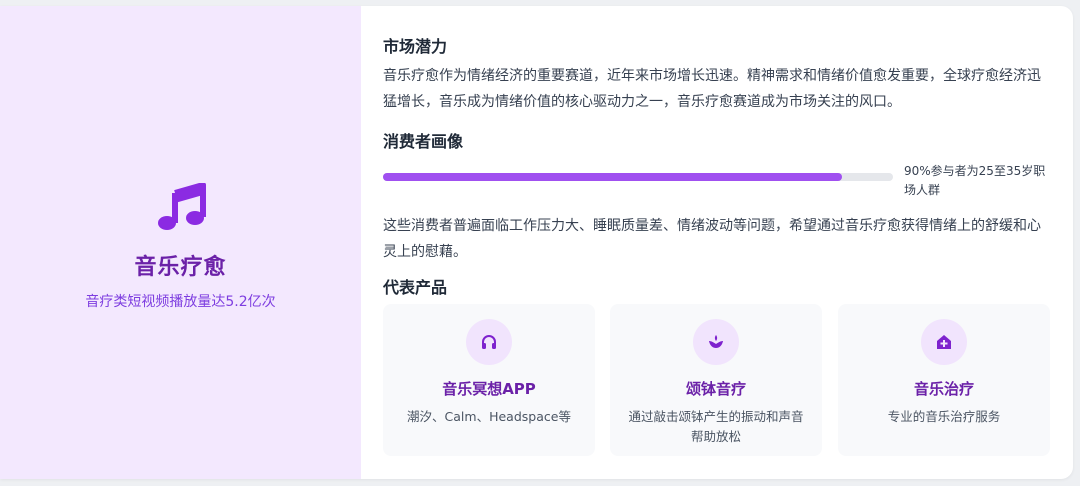 This screenshot has width=1080, height=486. What do you see at coordinates (943, 389) in the screenshot?
I see `product-name: 音乐治疗` at bounding box center [943, 389].